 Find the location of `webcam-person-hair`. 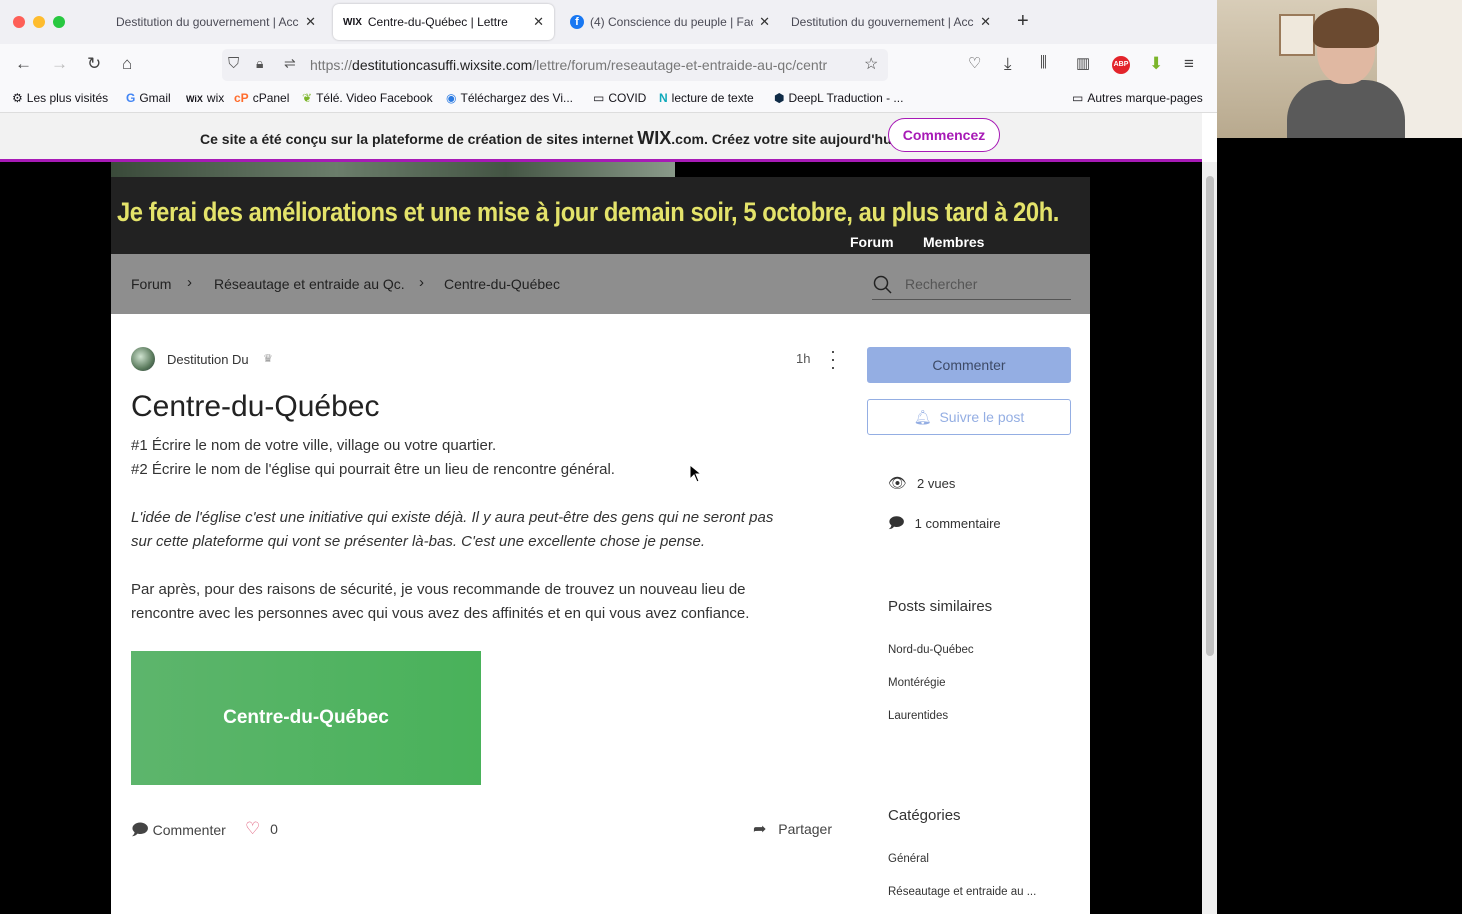

webcam-person-hair is located at coordinates (1346, 28).